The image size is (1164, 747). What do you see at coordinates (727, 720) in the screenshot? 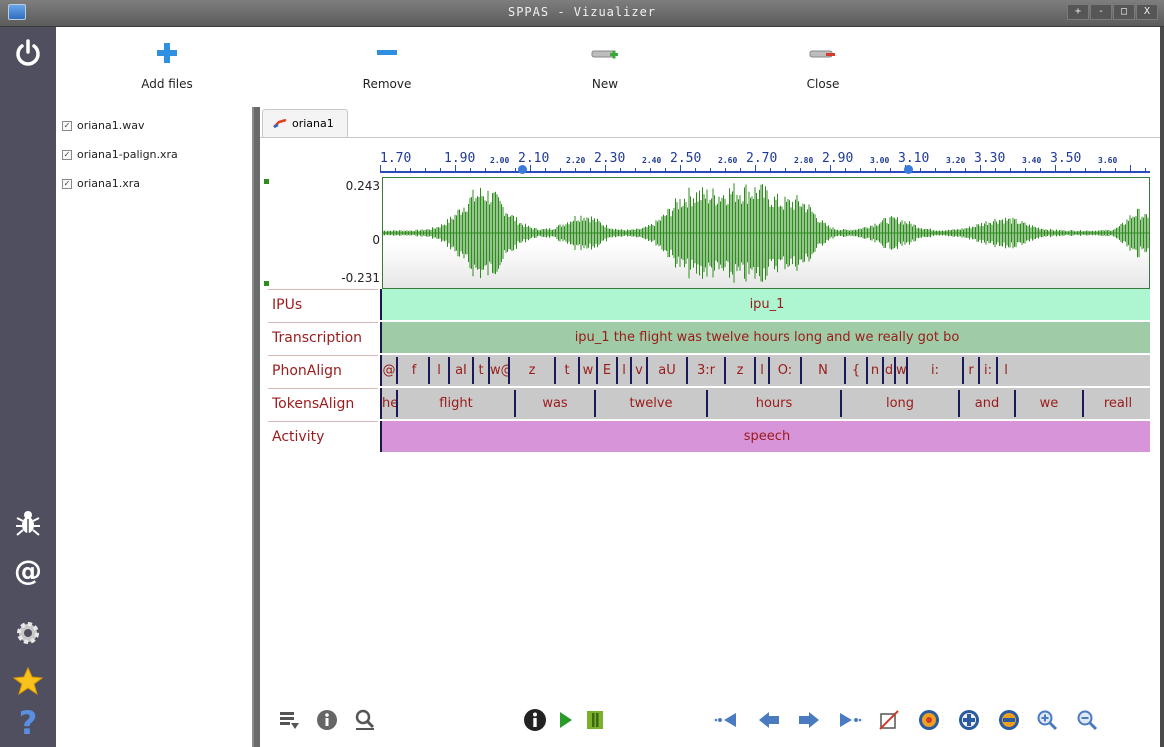
I see `skip-to-start-icon` at bounding box center [727, 720].